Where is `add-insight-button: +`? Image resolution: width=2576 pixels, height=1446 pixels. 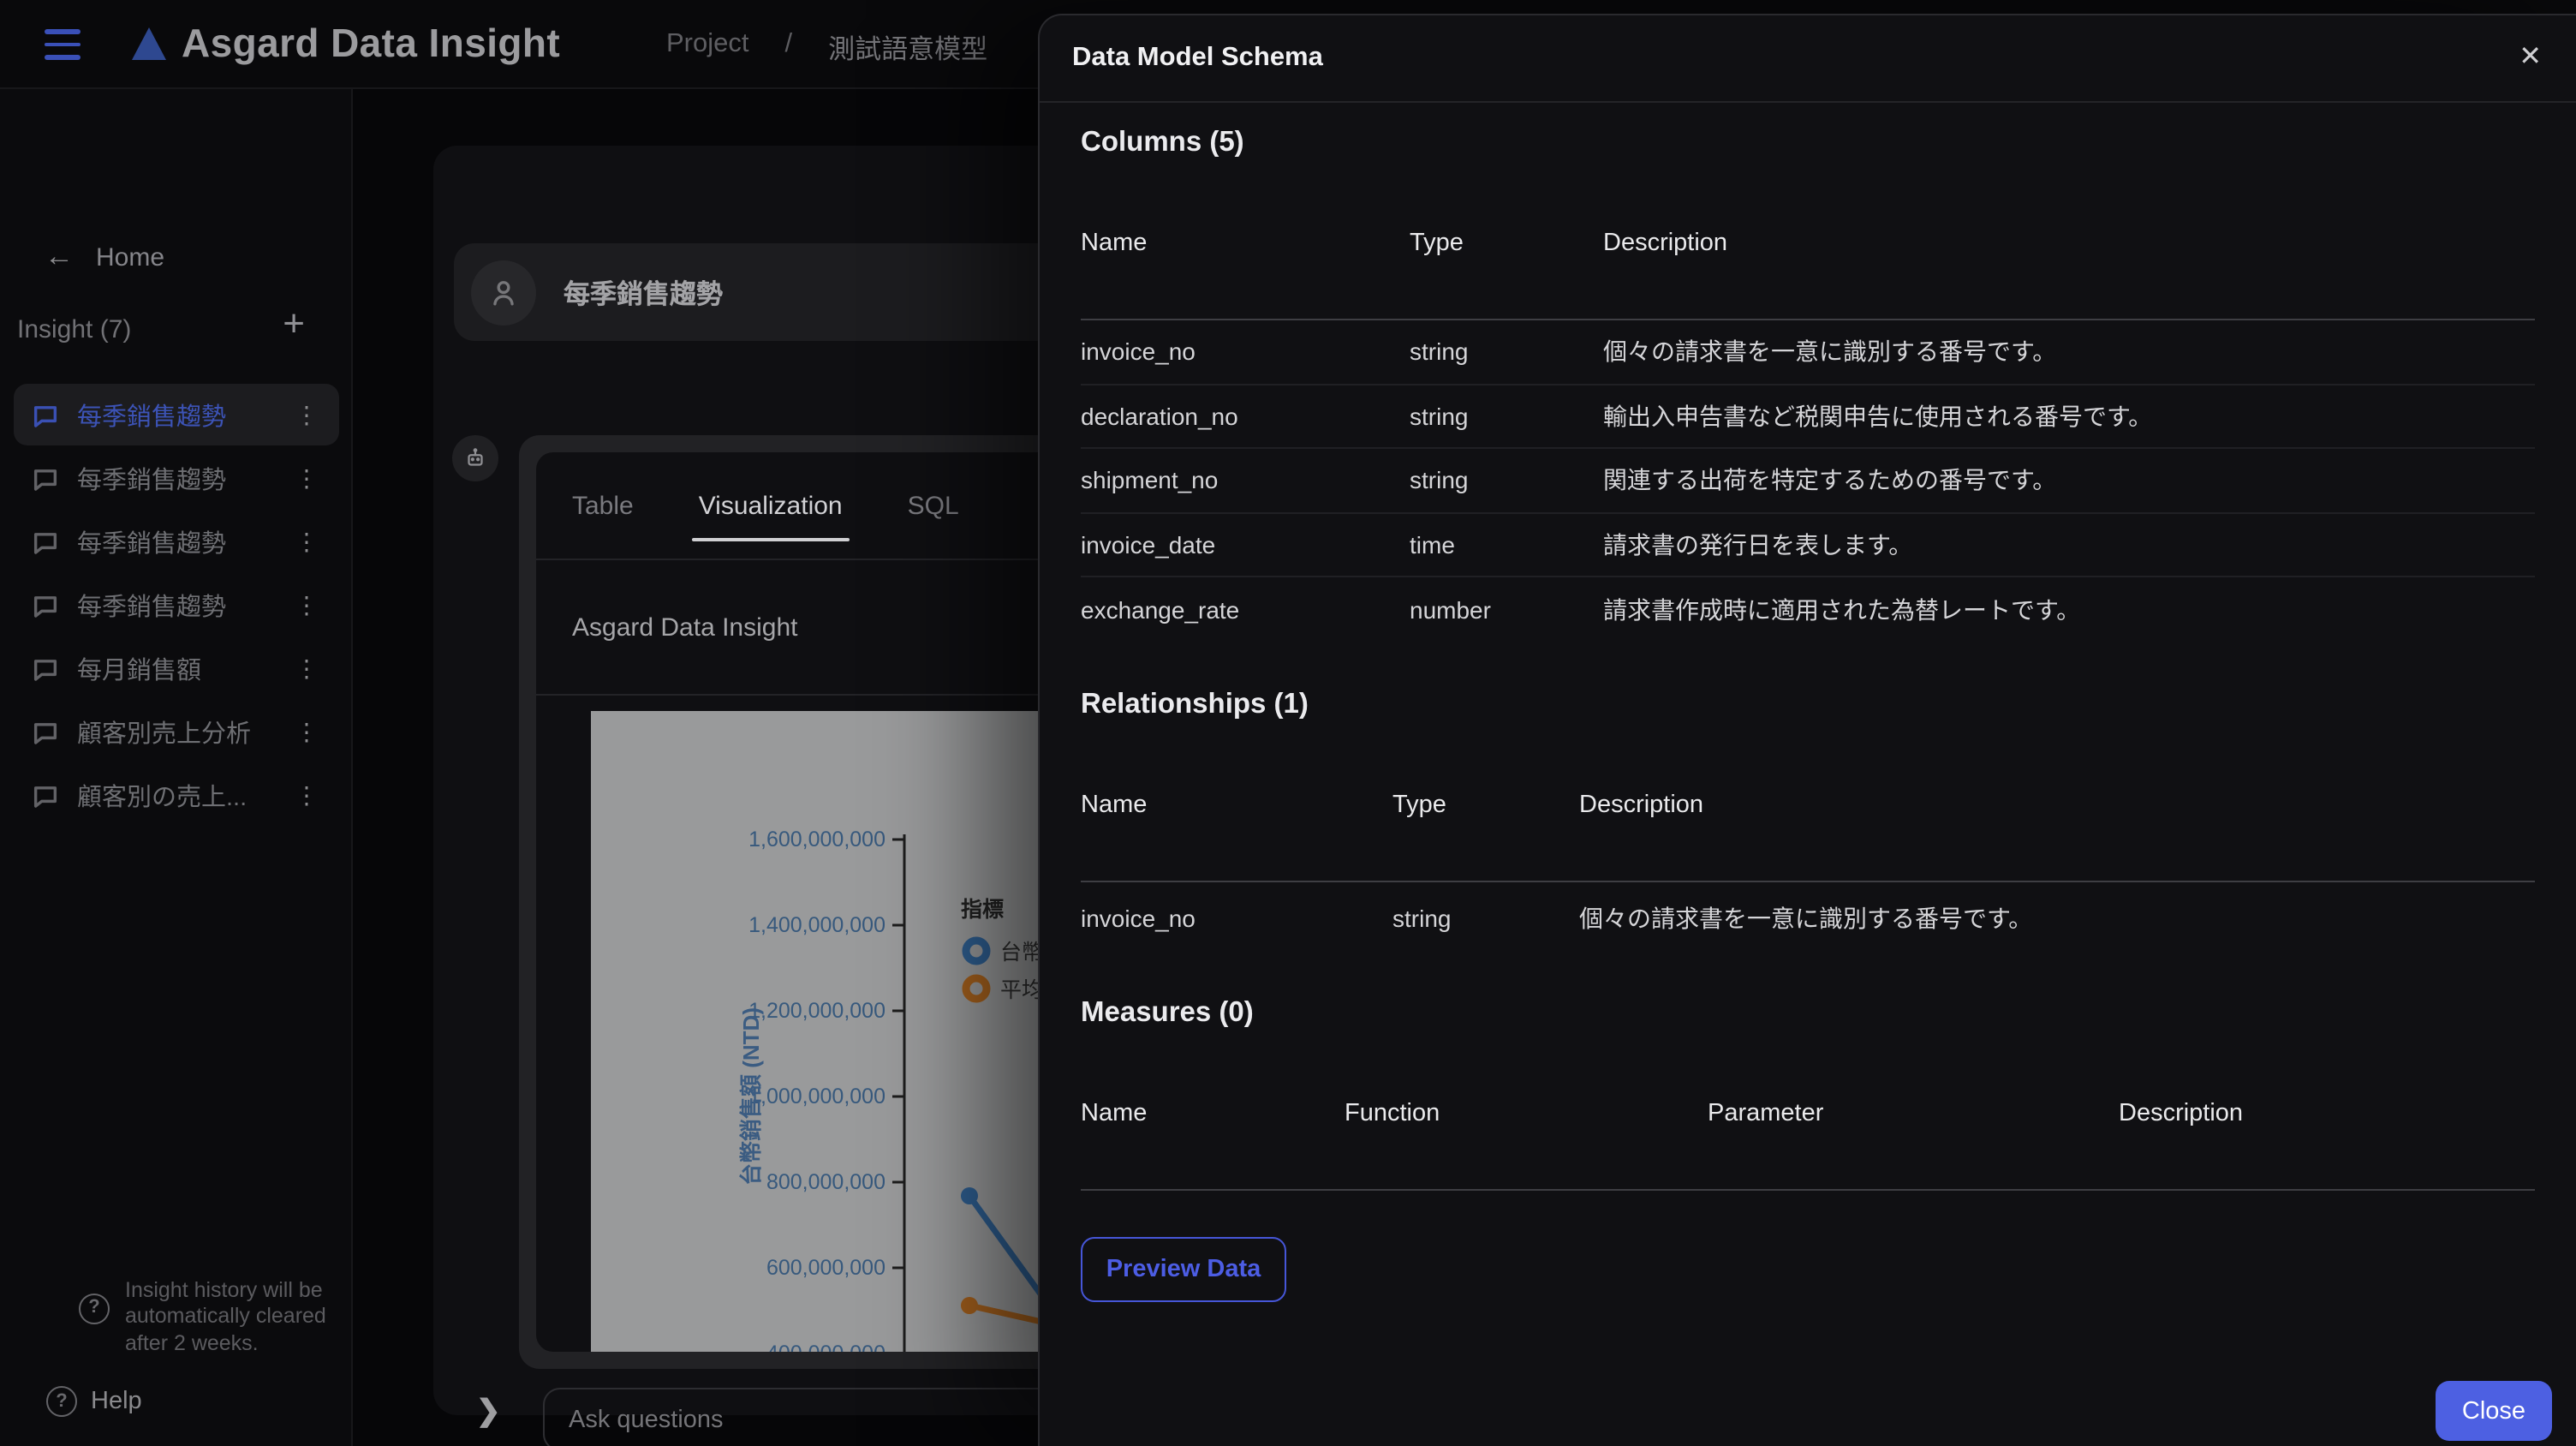
add-insight-button: + is located at coordinates (294, 324).